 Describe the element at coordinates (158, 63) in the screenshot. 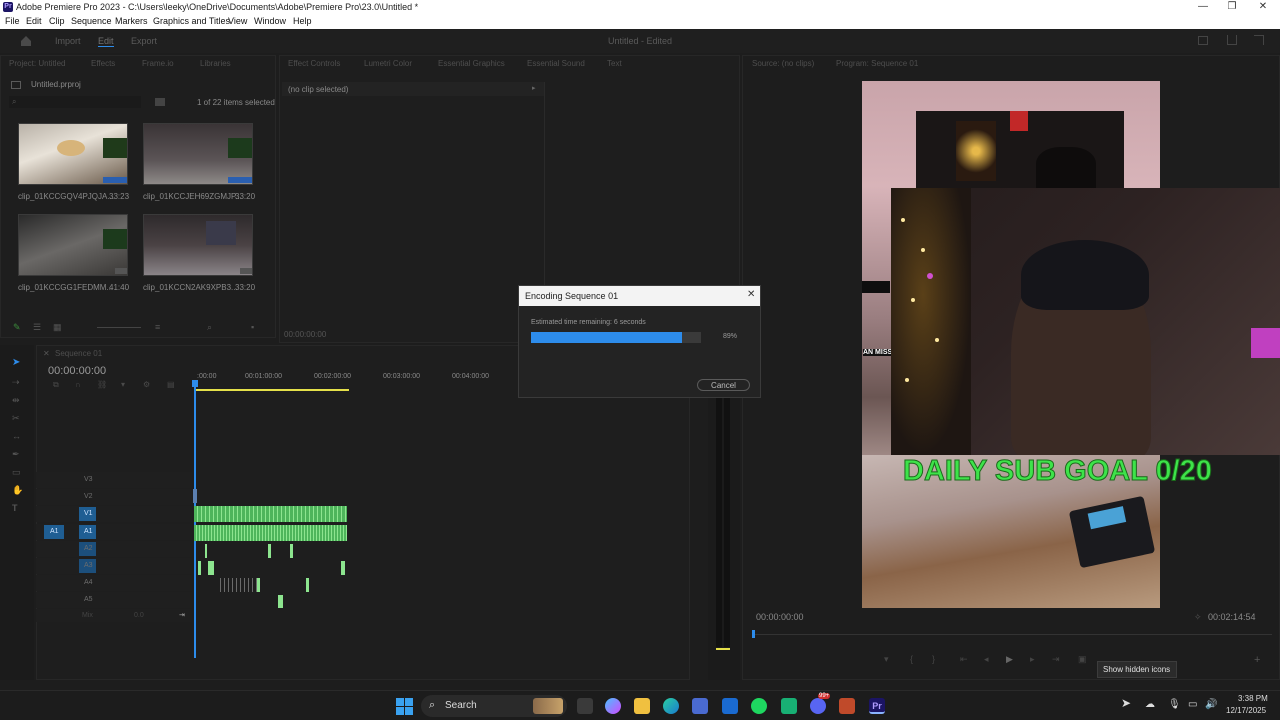

I see `tab-frameio: Frame.io` at that location.